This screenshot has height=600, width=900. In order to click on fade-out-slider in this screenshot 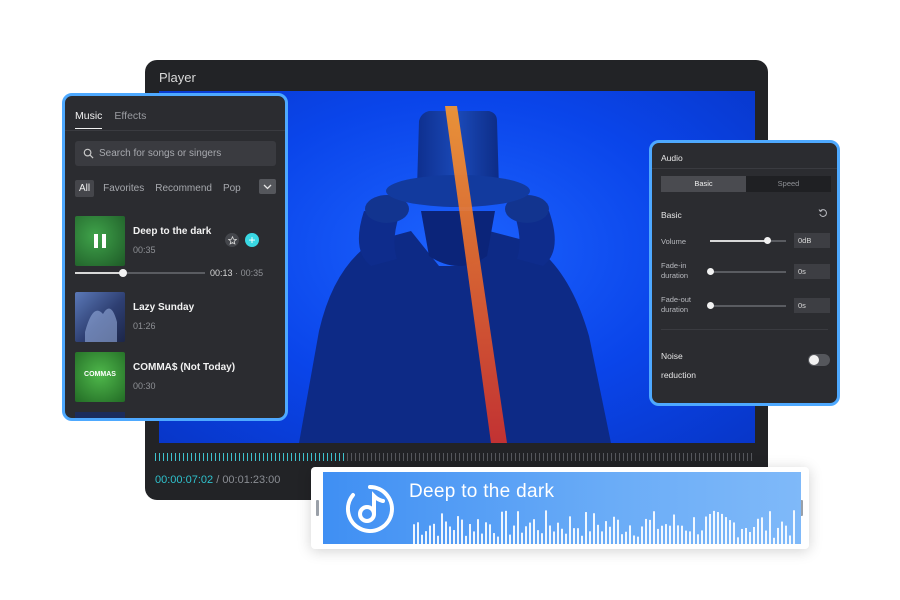, I will do `click(746, 305)`.